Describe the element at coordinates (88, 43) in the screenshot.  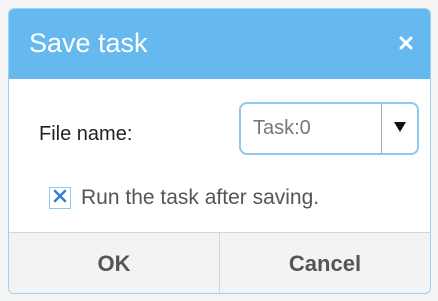
I see `dialog-title: Save task` at that location.